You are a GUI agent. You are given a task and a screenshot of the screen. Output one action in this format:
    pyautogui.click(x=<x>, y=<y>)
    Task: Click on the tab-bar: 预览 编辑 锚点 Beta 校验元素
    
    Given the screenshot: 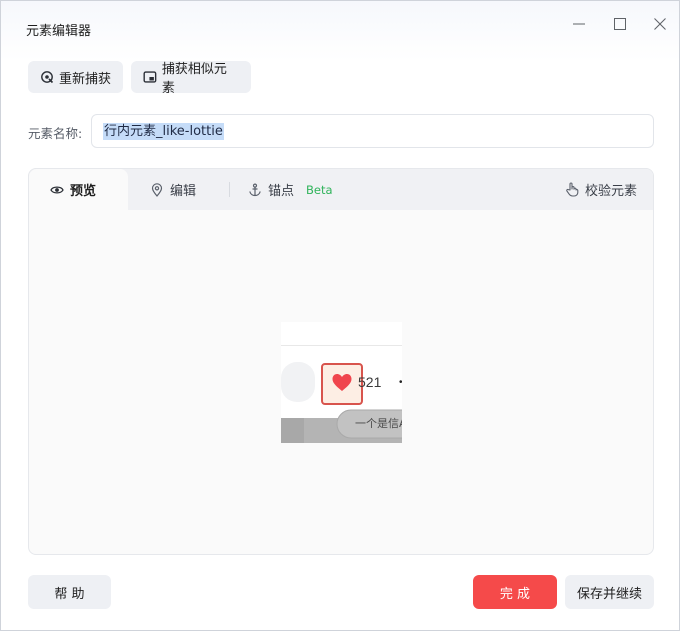 What is the action you would take?
    pyautogui.click(x=341, y=189)
    